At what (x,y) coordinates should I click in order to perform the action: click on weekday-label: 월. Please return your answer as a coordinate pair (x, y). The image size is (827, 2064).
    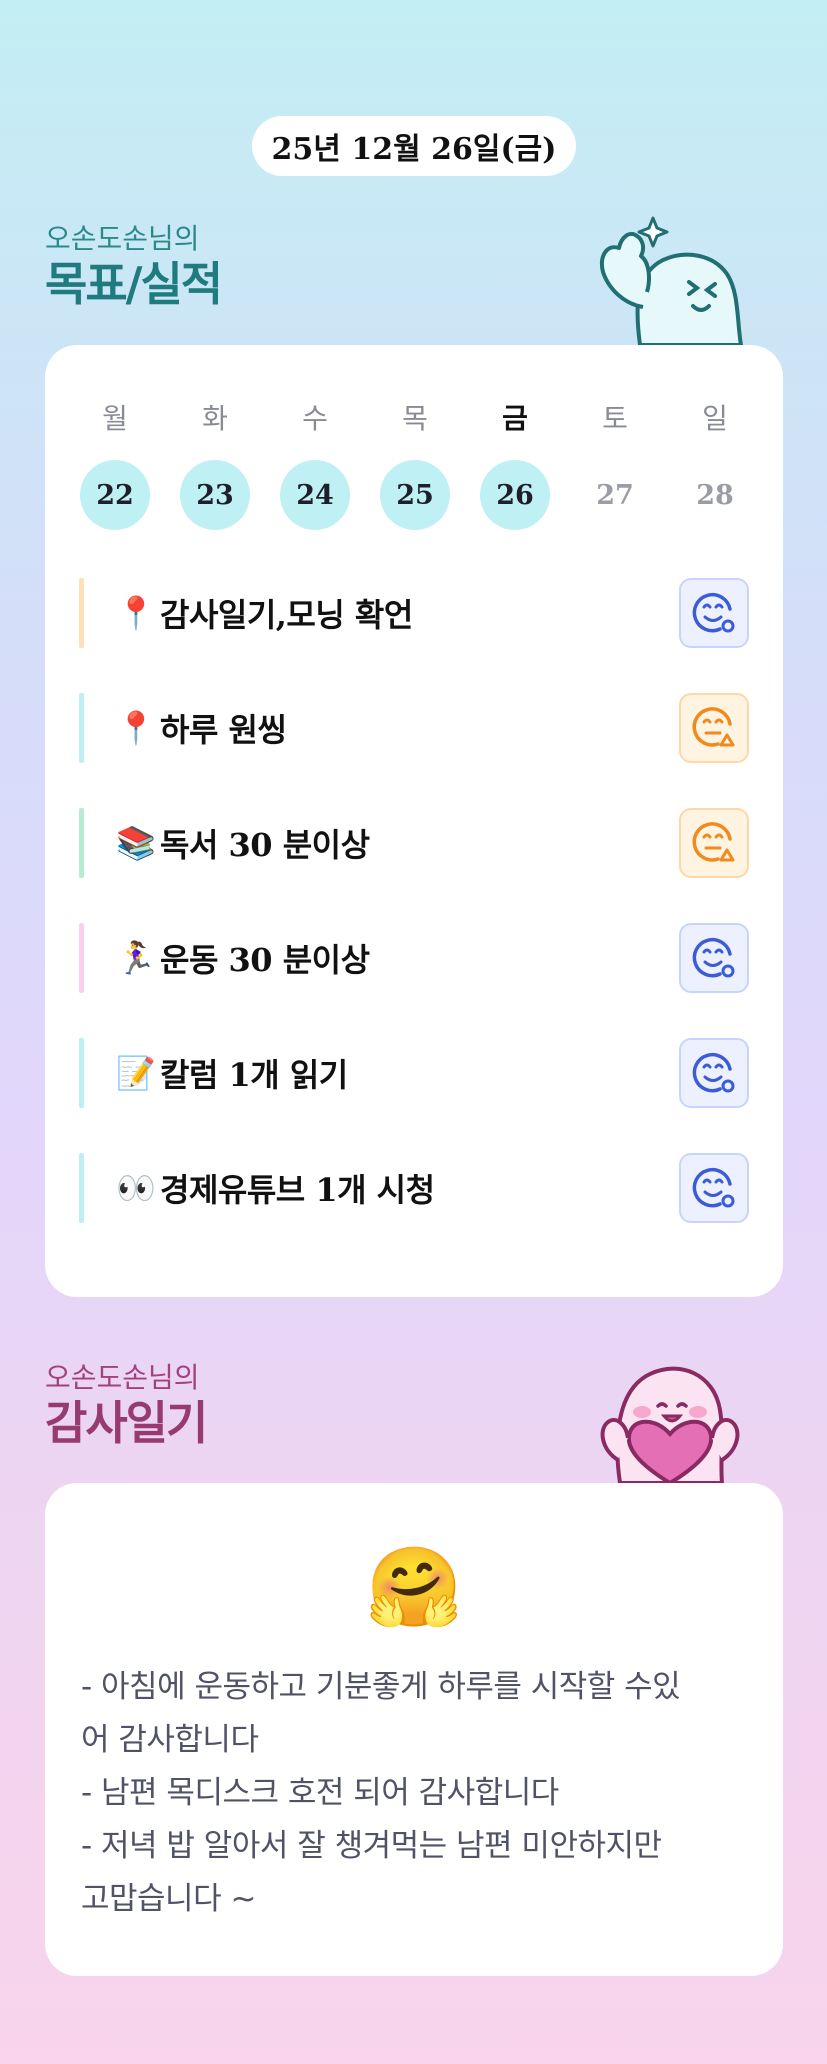
    Looking at the image, I should click on (115, 418).